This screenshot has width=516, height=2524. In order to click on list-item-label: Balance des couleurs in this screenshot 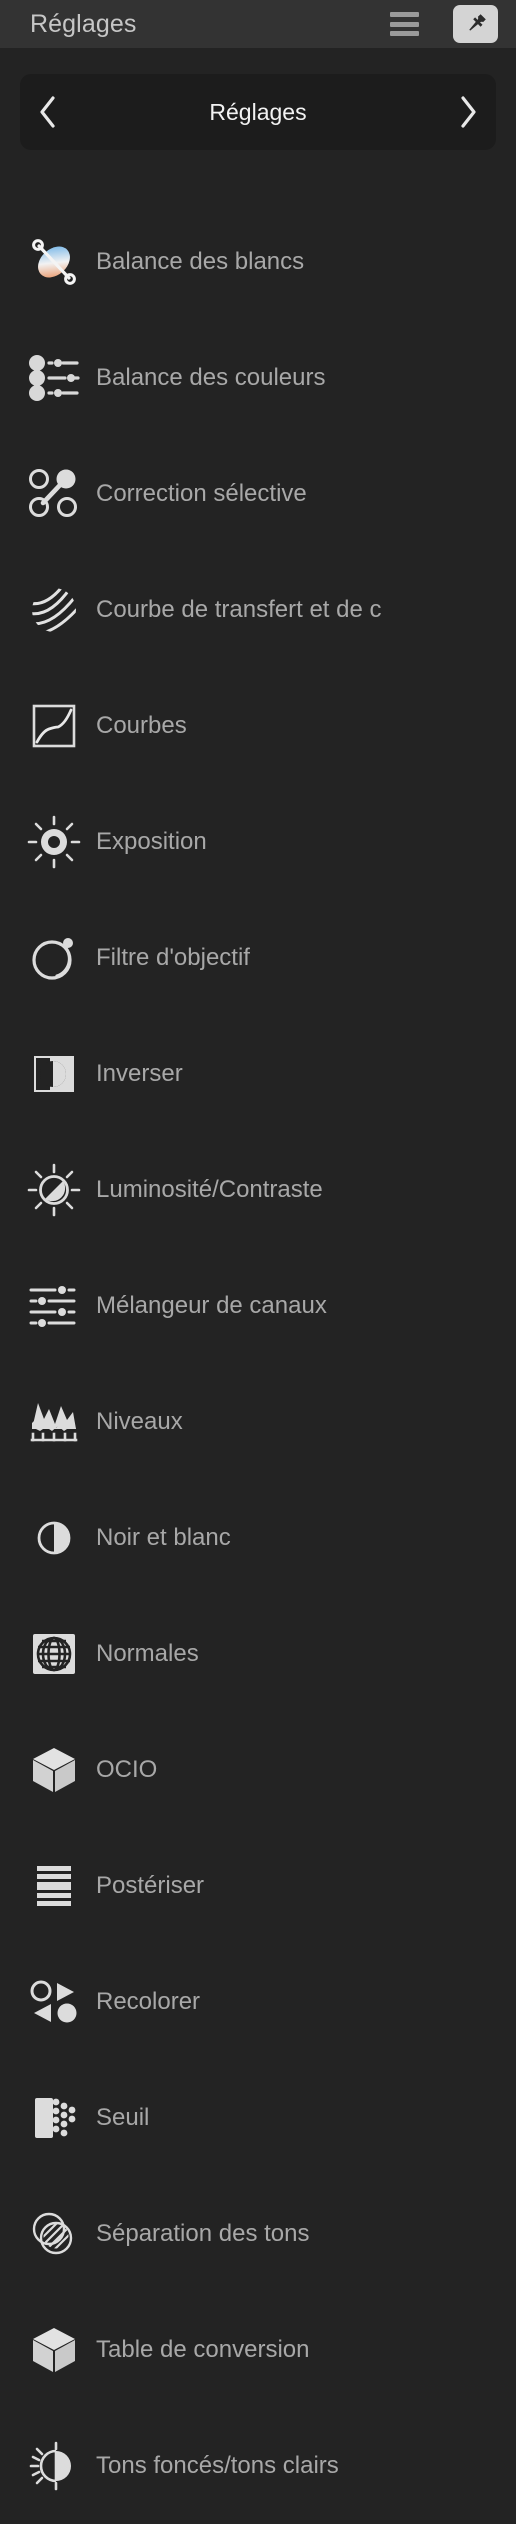, I will do `click(211, 378)`.